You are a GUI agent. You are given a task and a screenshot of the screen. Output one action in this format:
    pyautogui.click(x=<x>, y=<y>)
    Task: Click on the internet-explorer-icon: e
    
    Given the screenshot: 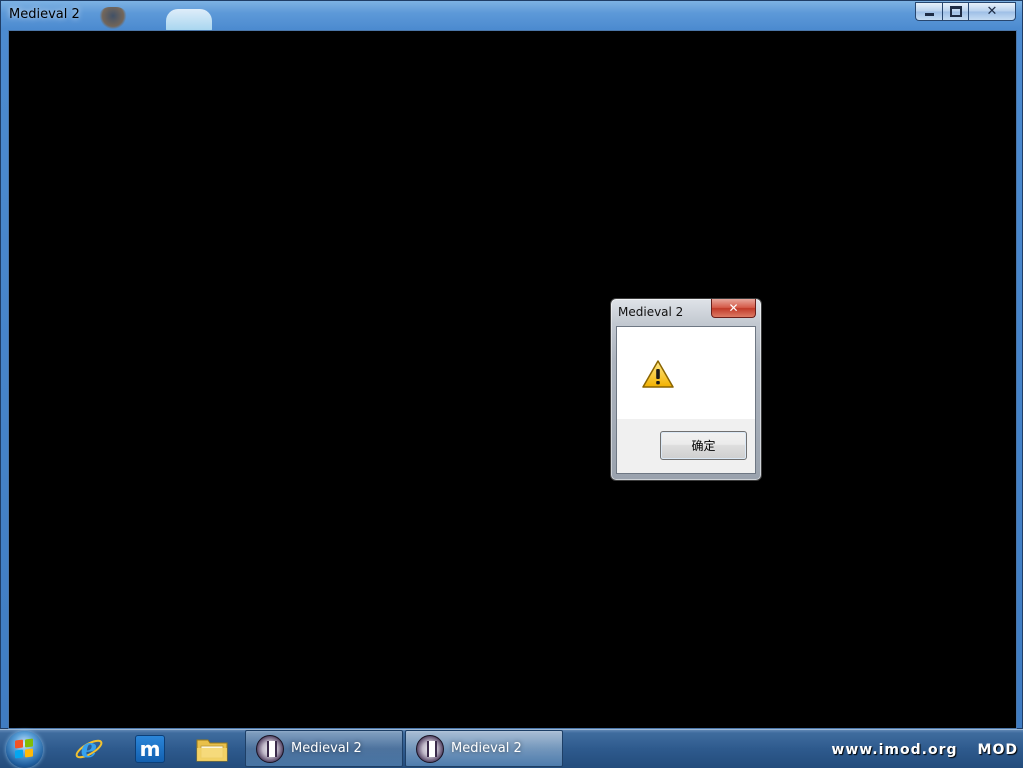 What is the action you would take?
    pyautogui.click(x=89, y=749)
    